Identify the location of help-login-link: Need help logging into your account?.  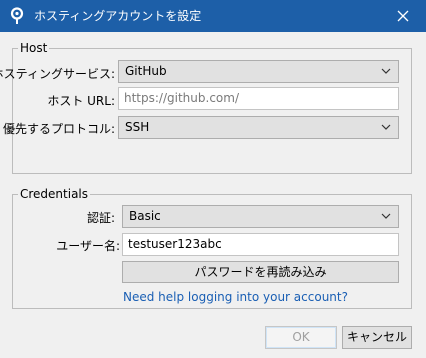
(235, 297).